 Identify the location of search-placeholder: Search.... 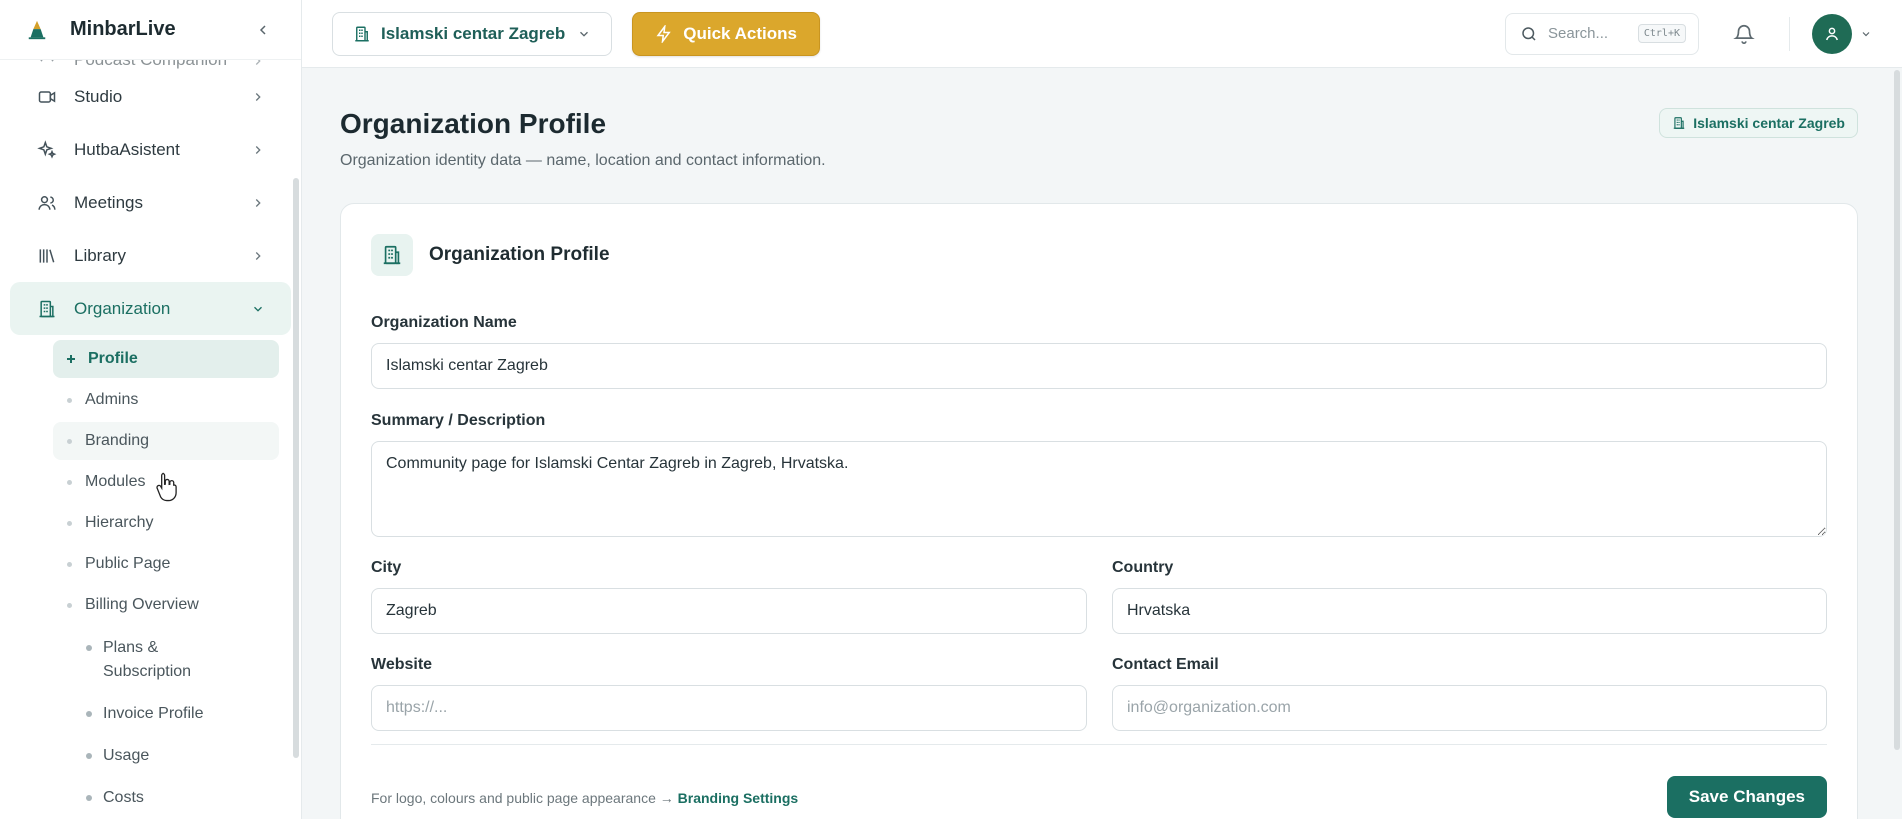
(1578, 33).